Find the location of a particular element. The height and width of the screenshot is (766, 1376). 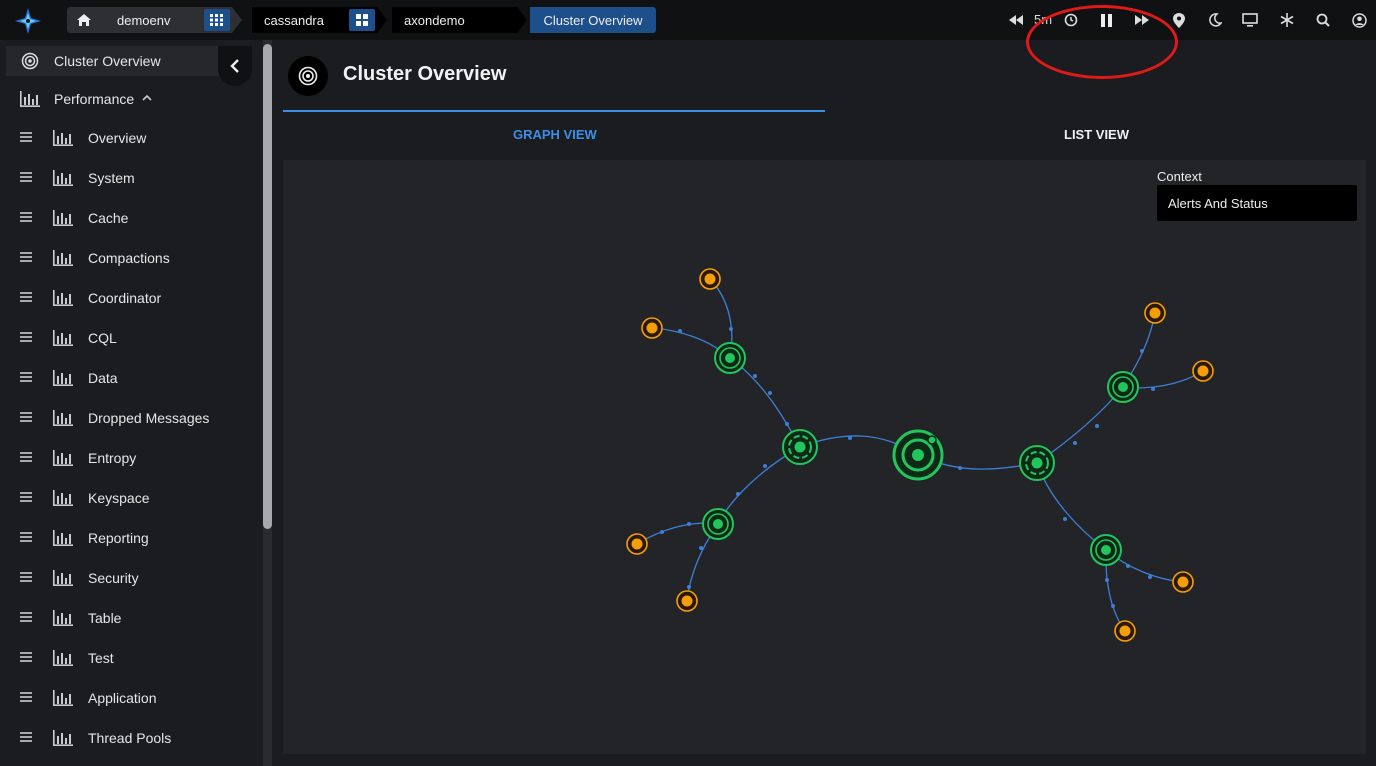

graph-node-cluster is located at coordinates (918, 455).